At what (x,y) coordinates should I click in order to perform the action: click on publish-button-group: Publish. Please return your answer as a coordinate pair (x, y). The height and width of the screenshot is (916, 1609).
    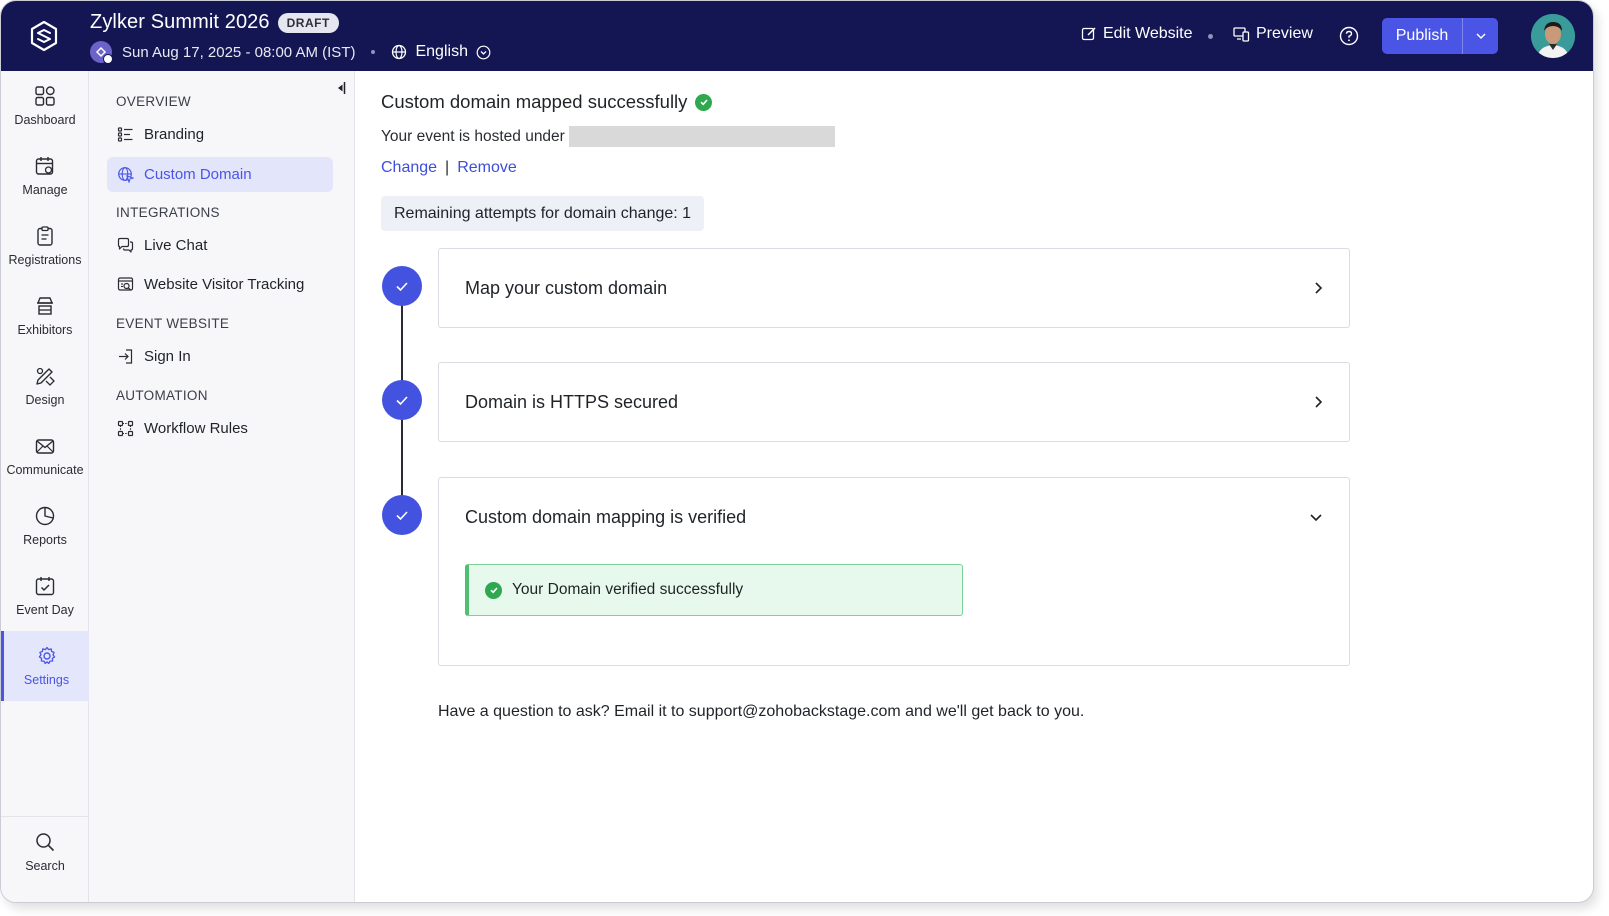
    Looking at the image, I should click on (1440, 36).